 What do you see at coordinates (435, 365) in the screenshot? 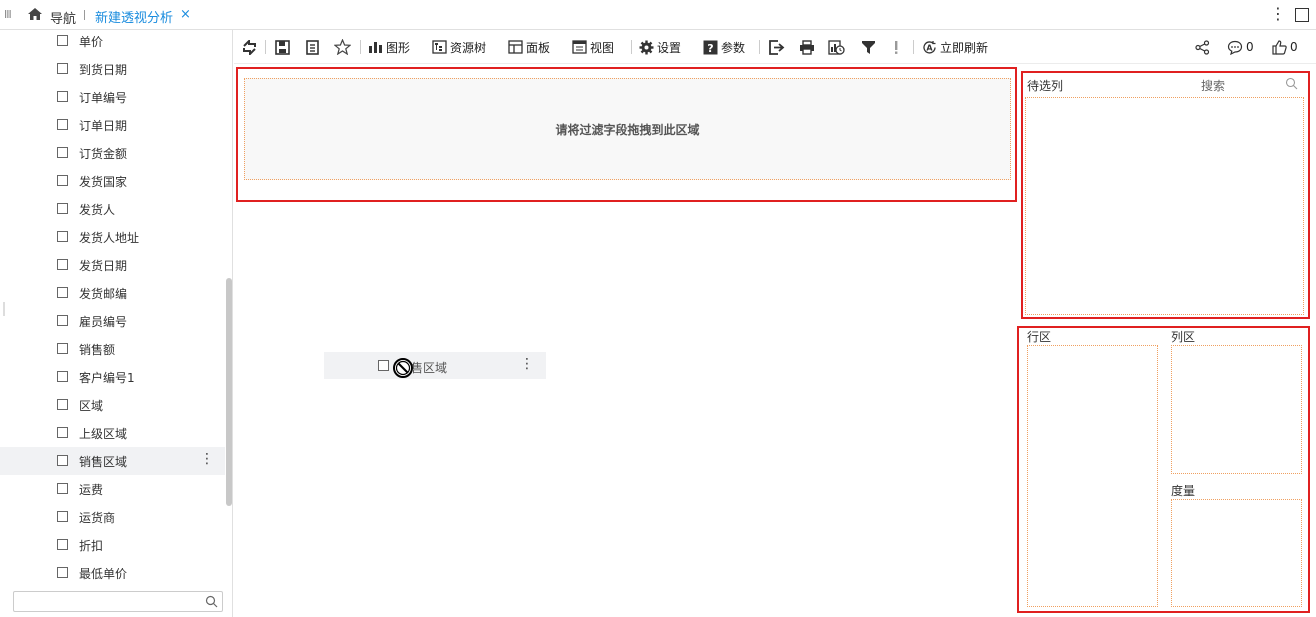
I see `dragging-field-ghost: 售区域 ⋮` at bounding box center [435, 365].